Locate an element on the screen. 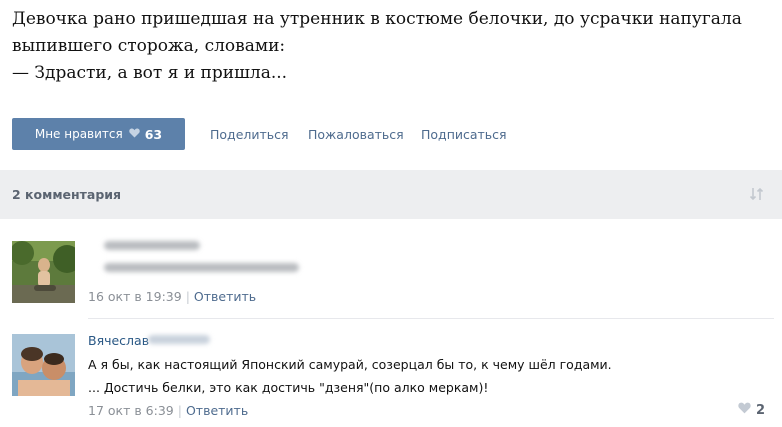  comment-date: 16 окт в 19:39 is located at coordinates (135, 296).